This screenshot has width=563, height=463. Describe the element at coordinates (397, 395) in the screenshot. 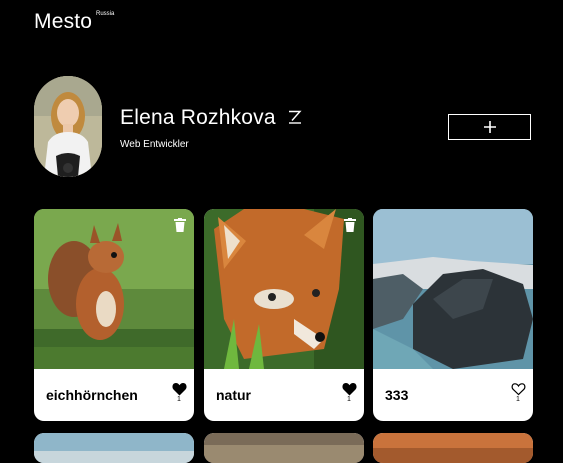

I see `card-title: 333` at that location.